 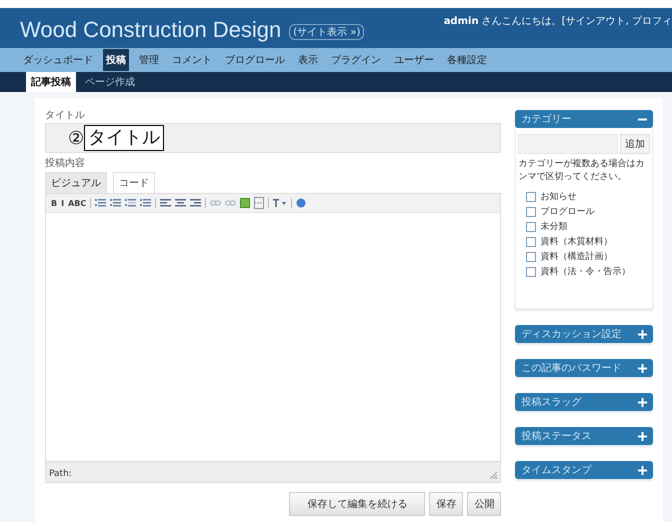 I want to click on image-icon, so click(x=245, y=203).